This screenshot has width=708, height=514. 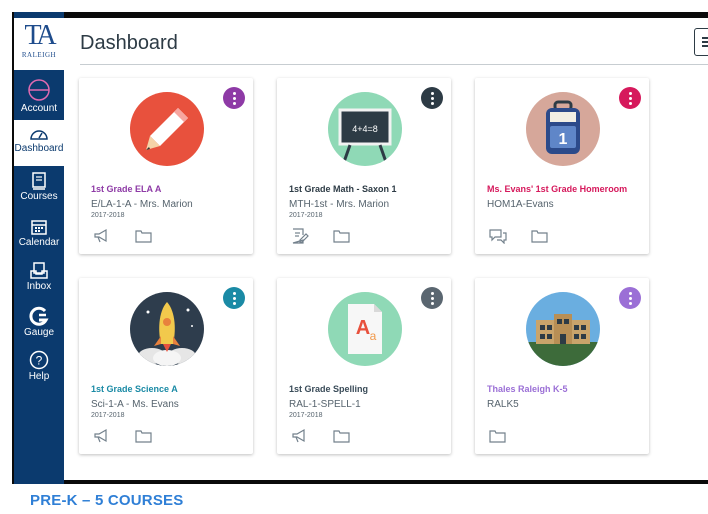 What do you see at coordinates (107, 500) in the screenshot?
I see `screenshot-caption: PRE-K – 5 COURSES` at bounding box center [107, 500].